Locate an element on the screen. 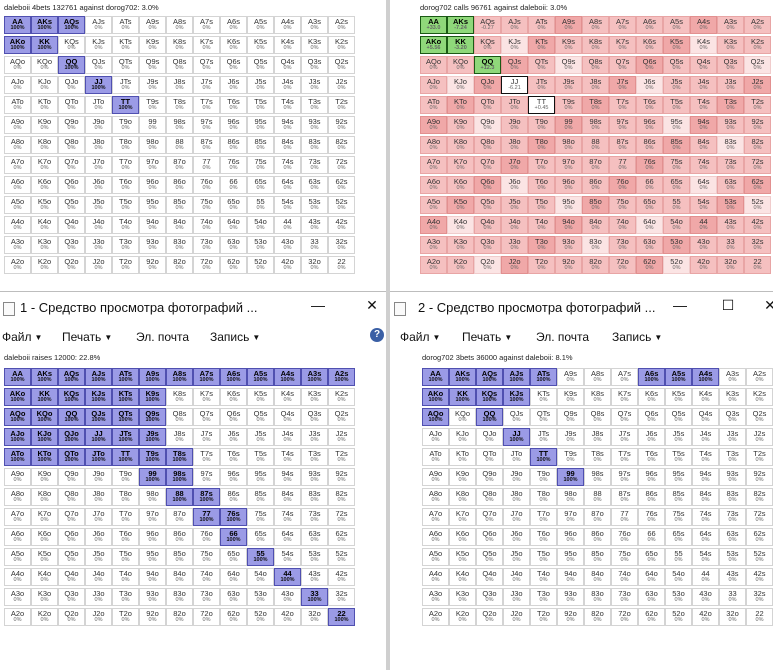 This screenshot has height=670, width=773. hand-cell-75s: 75s 0% is located at coordinates (678, 517).